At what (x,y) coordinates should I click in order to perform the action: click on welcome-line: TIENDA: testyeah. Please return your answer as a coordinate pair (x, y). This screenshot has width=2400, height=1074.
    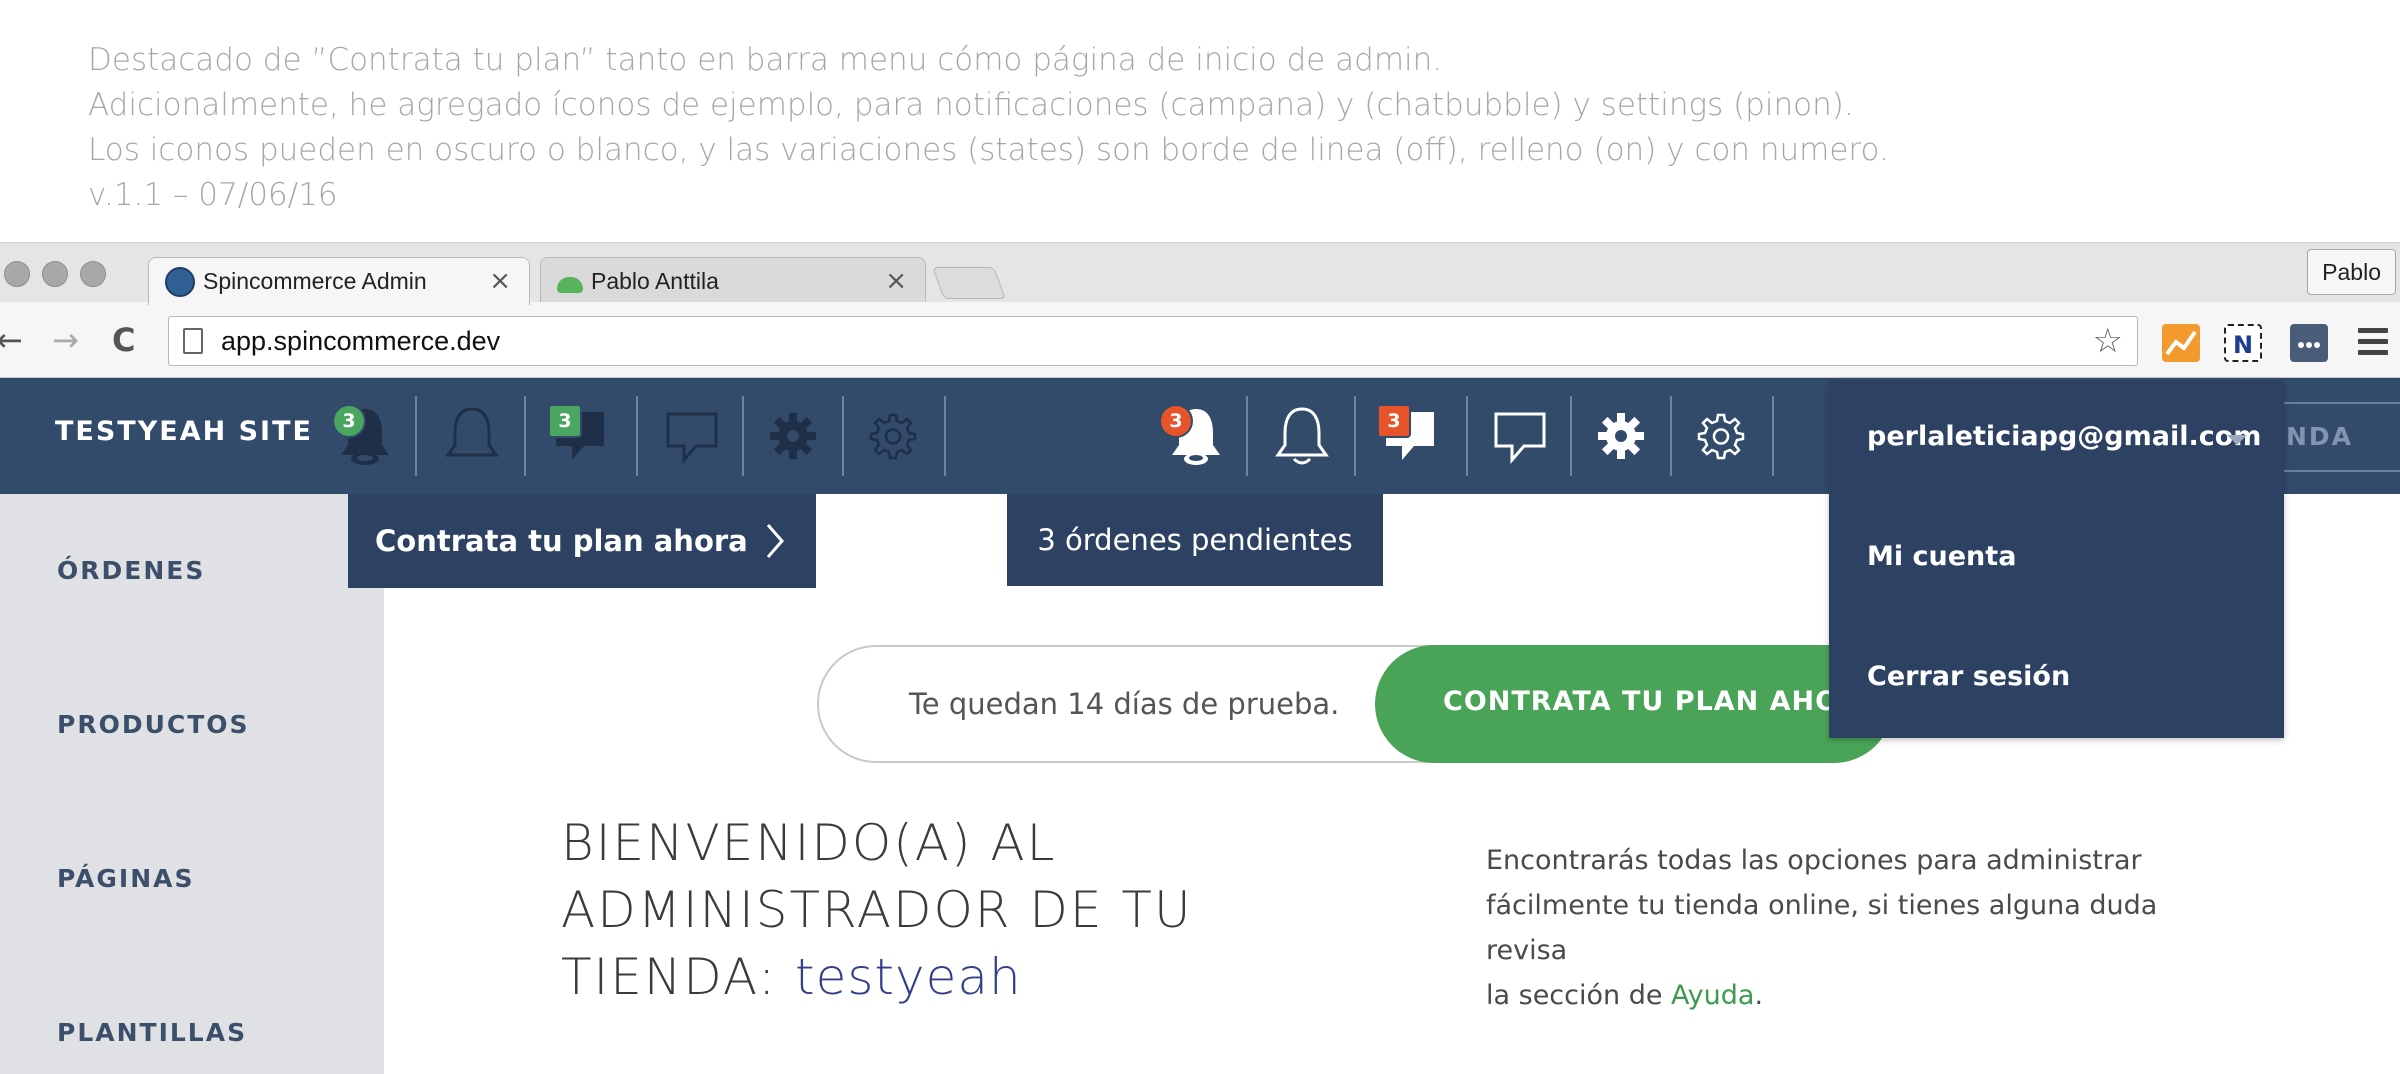
    Looking at the image, I should click on (911, 977).